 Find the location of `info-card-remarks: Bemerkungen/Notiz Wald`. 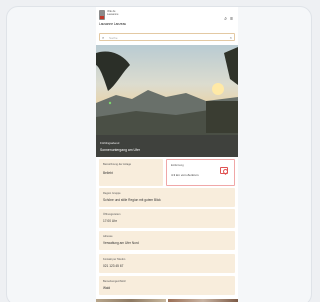

info-card-remarks: Bemerkungen/Notiz Wald is located at coordinates (167, 285).